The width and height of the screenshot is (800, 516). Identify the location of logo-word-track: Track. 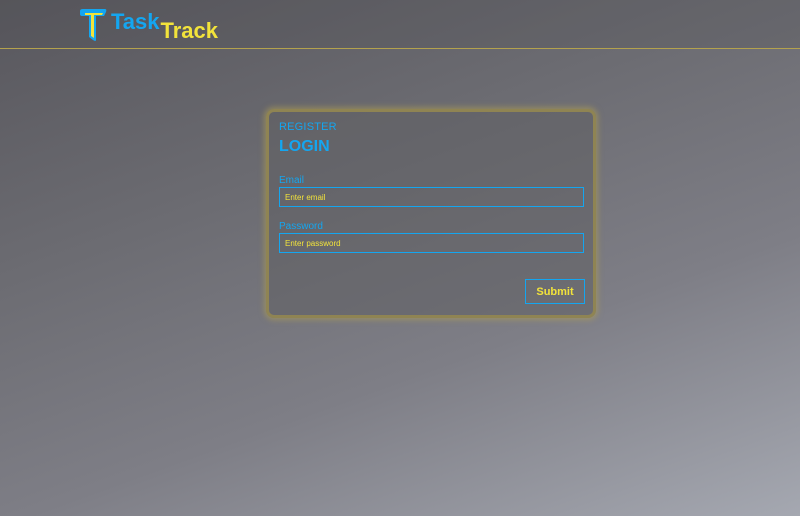
(189, 30).